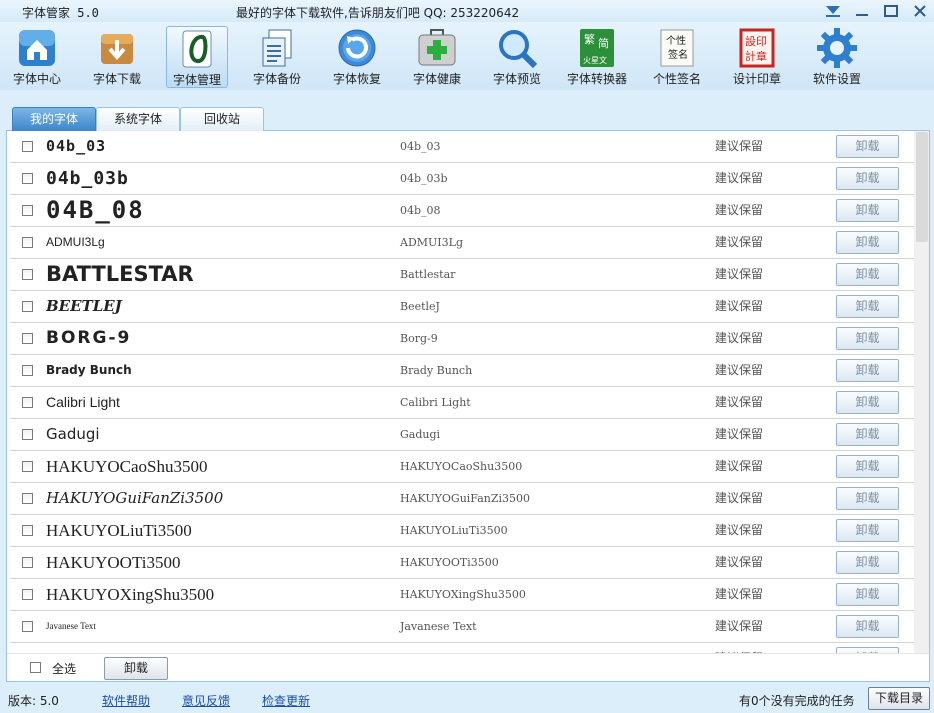  I want to click on toolbar-signature: 个性 签名 个性签名, so click(677, 57).